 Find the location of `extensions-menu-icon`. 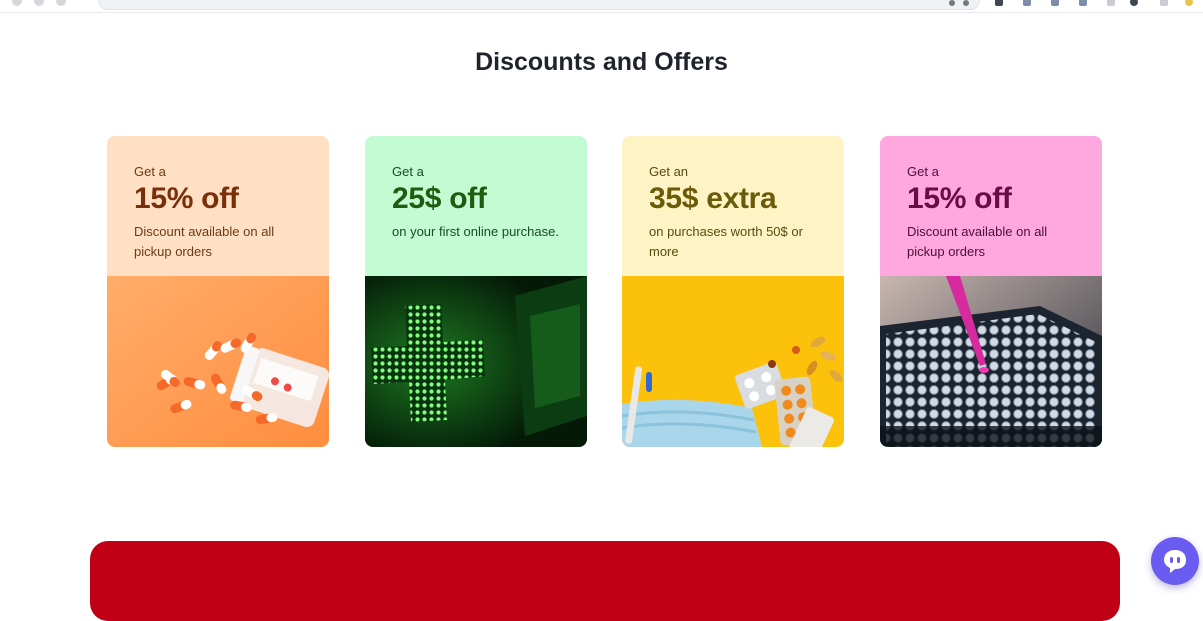

extensions-menu-icon is located at coordinates (1111, 3).